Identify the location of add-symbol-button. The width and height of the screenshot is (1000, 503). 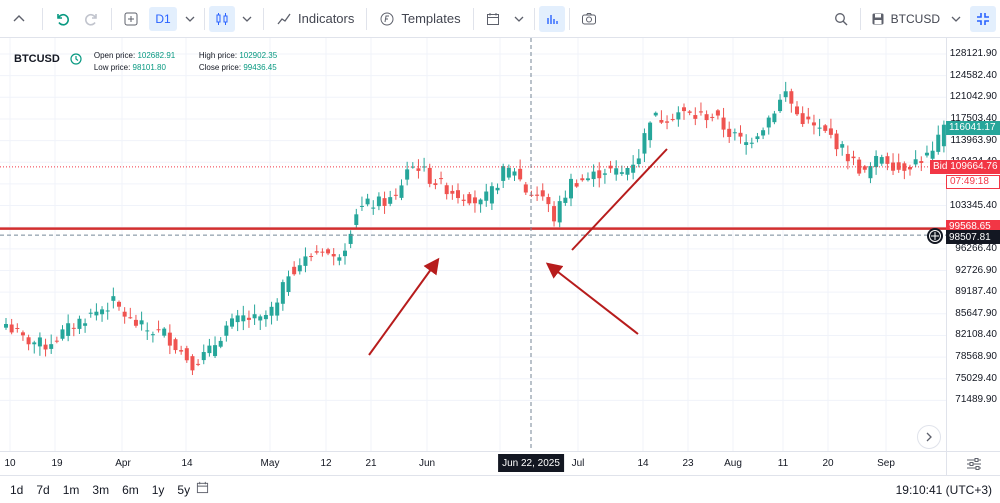
(131, 19).